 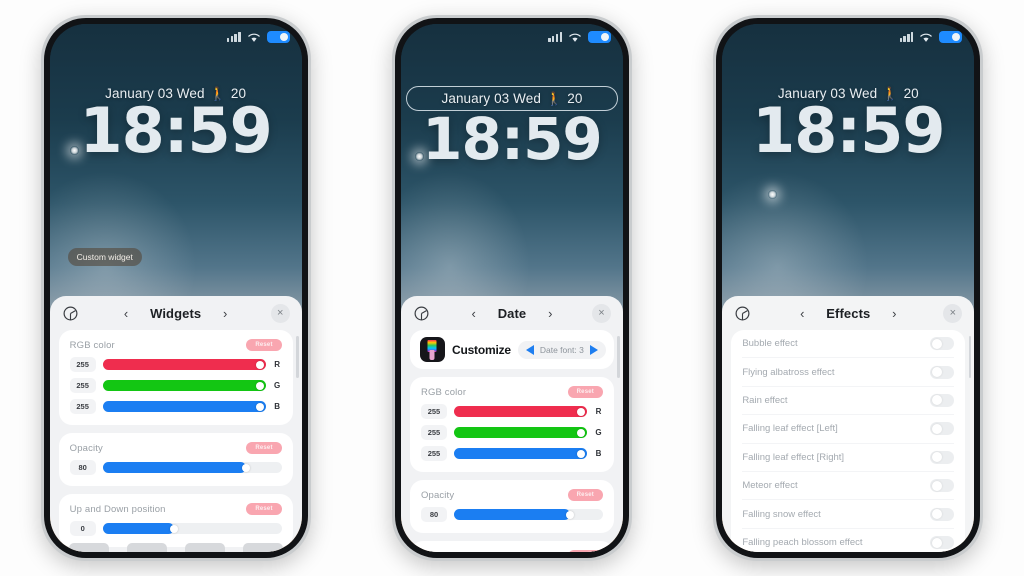 I want to click on date-font-picker: Date font: 3, so click(x=561, y=349).